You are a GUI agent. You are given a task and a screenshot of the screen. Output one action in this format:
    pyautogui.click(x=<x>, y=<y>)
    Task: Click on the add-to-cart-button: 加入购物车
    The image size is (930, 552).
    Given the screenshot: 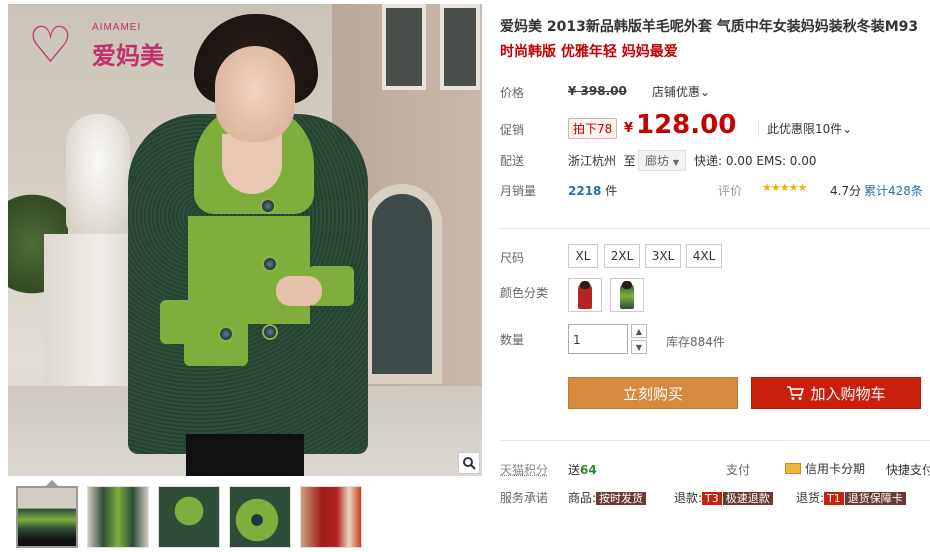 What is the action you would take?
    pyautogui.click(x=836, y=393)
    